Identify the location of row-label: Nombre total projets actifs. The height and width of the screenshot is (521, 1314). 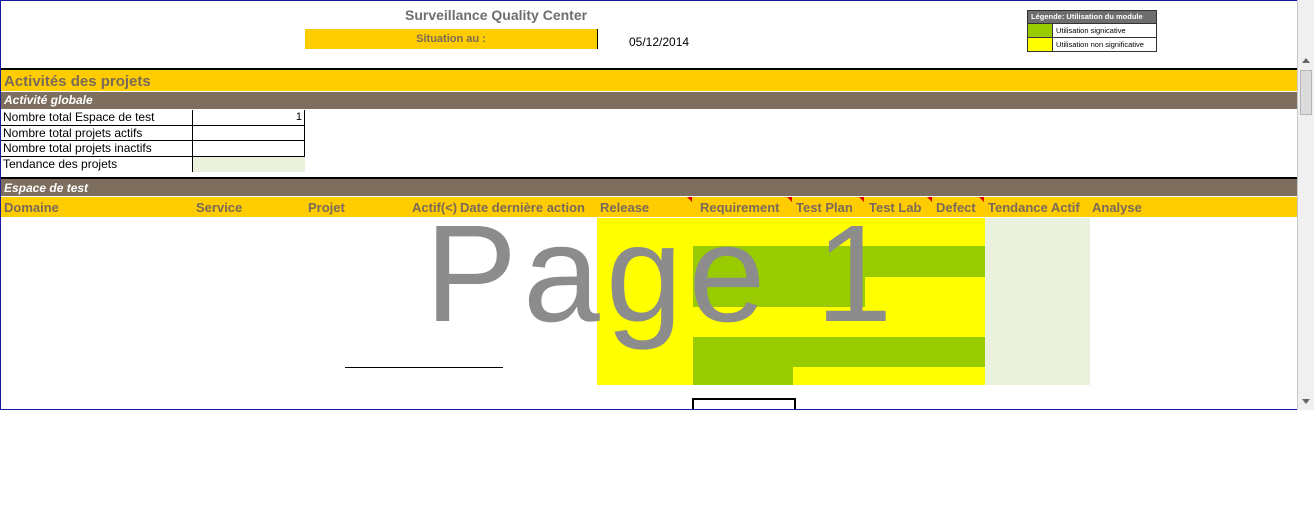
(96, 133).